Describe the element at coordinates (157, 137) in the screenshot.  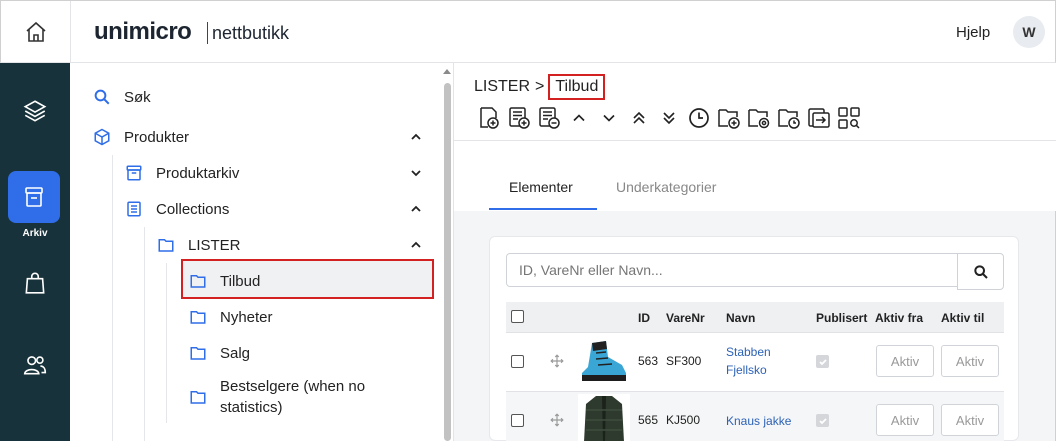
I see `tree-item-label: Produkter` at that location.